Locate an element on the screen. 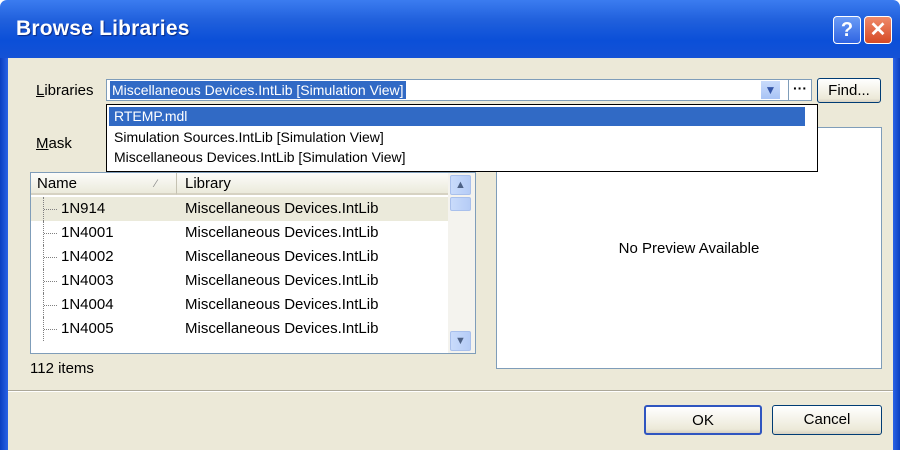  close-button: ✕ is located at coordinates (878, 30).